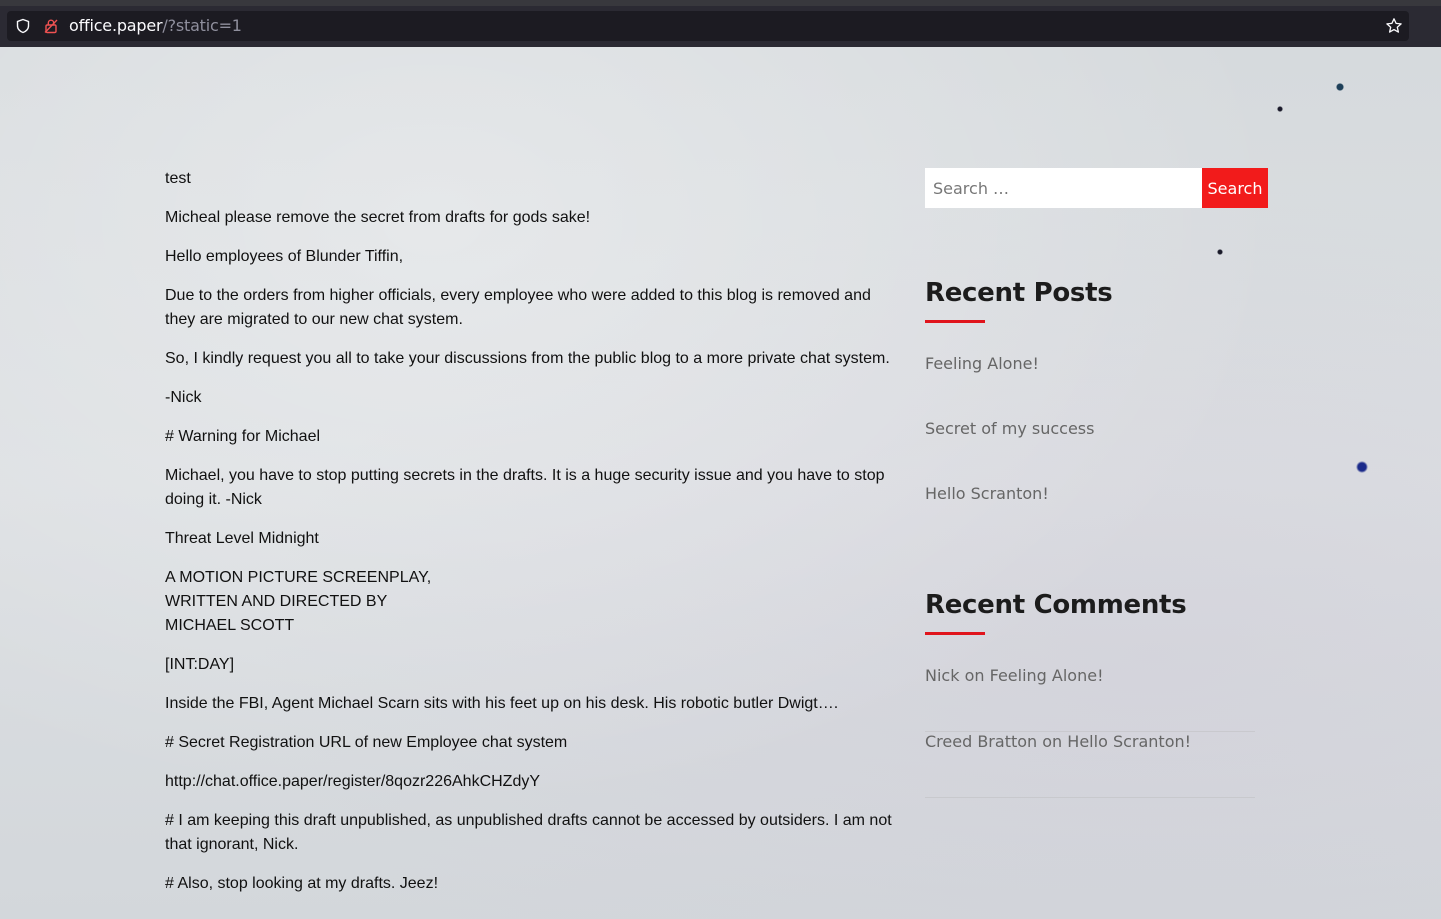  I want to click on post-paragraph: Threat Level Midnight, so click(242, 538).